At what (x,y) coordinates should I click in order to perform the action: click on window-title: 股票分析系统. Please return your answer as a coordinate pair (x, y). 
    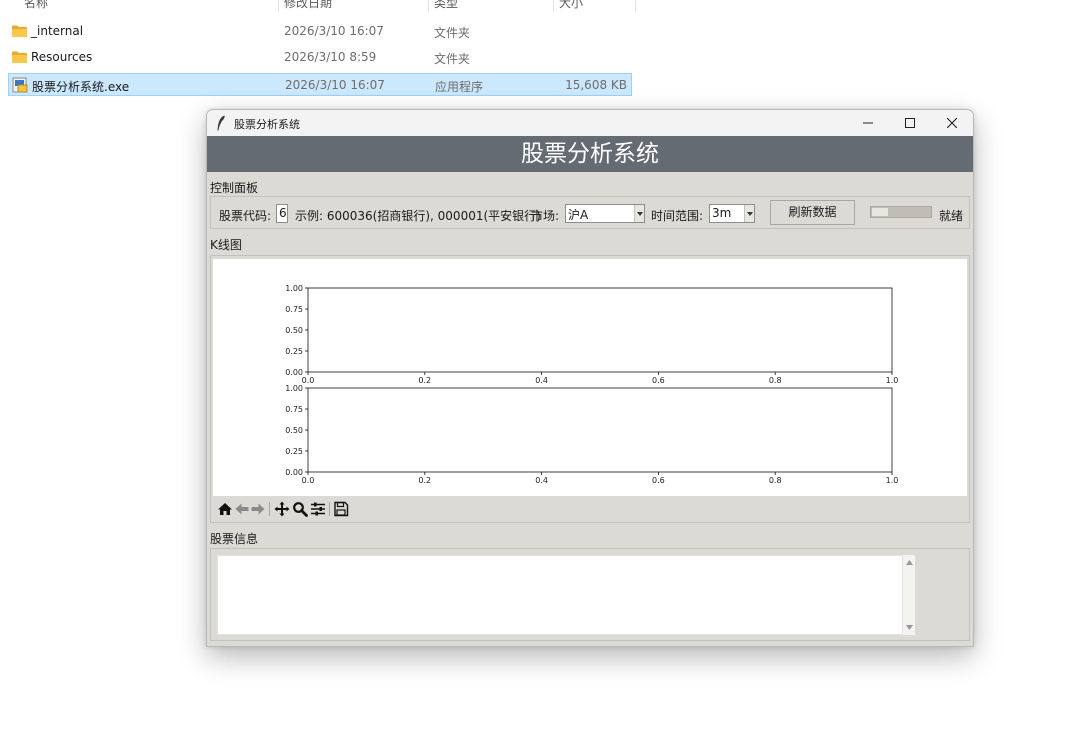
    Looking at the image, I should click on (267, 124).